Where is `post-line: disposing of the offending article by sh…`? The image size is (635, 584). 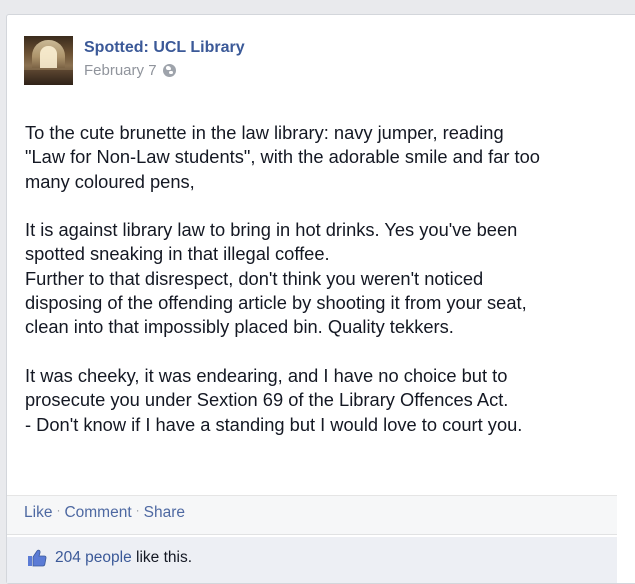
post-line: disposing of the offending article by sh… is located at coordinates (276, 303).